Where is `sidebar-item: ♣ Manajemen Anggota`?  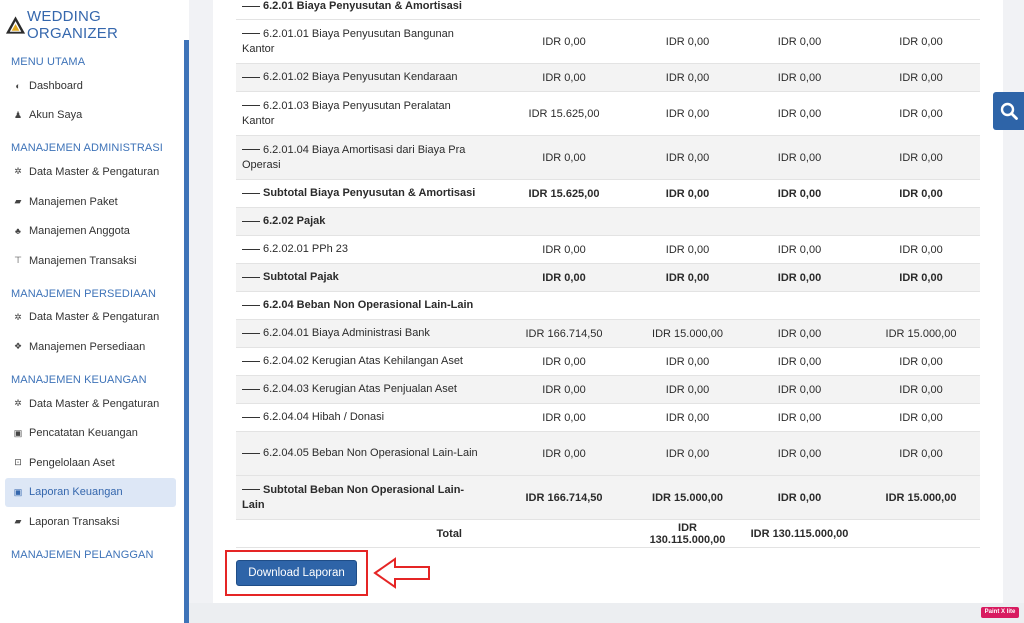
sidebar-item: ♣ Manajemen Anggota is located at coordinates (92, 231).